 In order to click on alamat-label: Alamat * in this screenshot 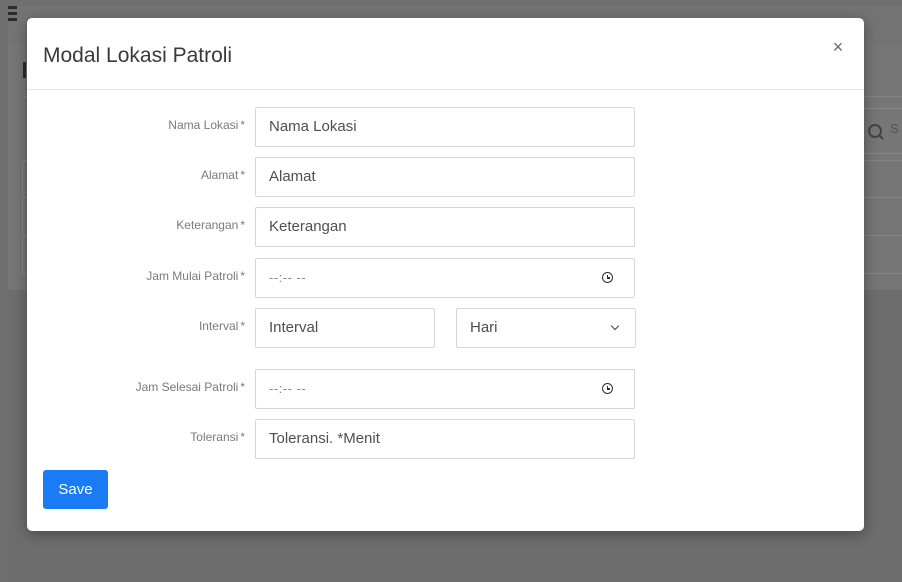, I will do `click(223, 177)`.